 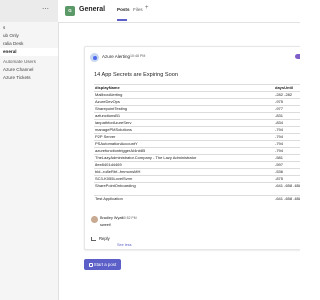 I want to click on table-row: Test Application -641 -658 -658, so click(x=197, y=201).